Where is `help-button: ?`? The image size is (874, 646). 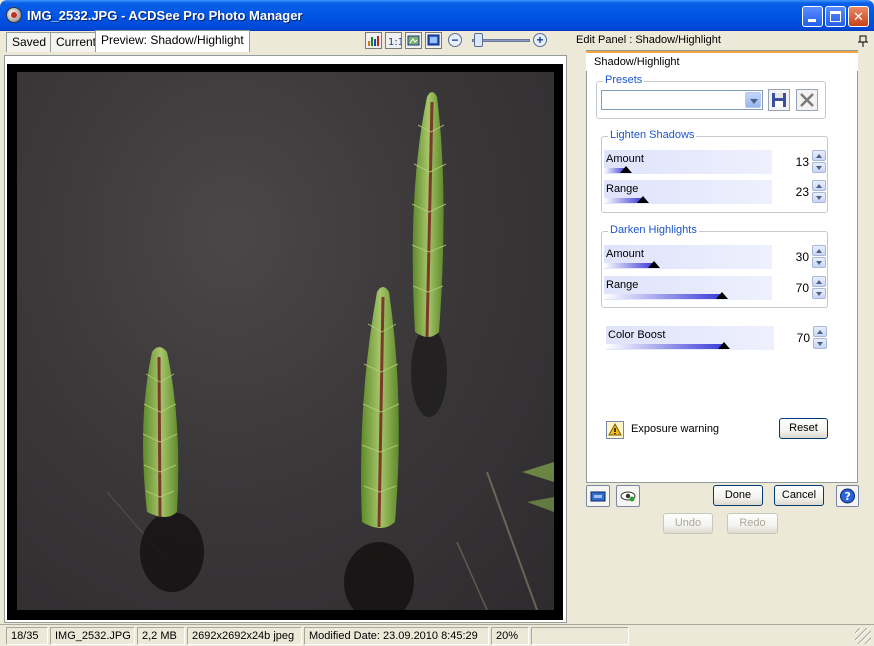
help-button: ? is located at coordinates (847, 496).